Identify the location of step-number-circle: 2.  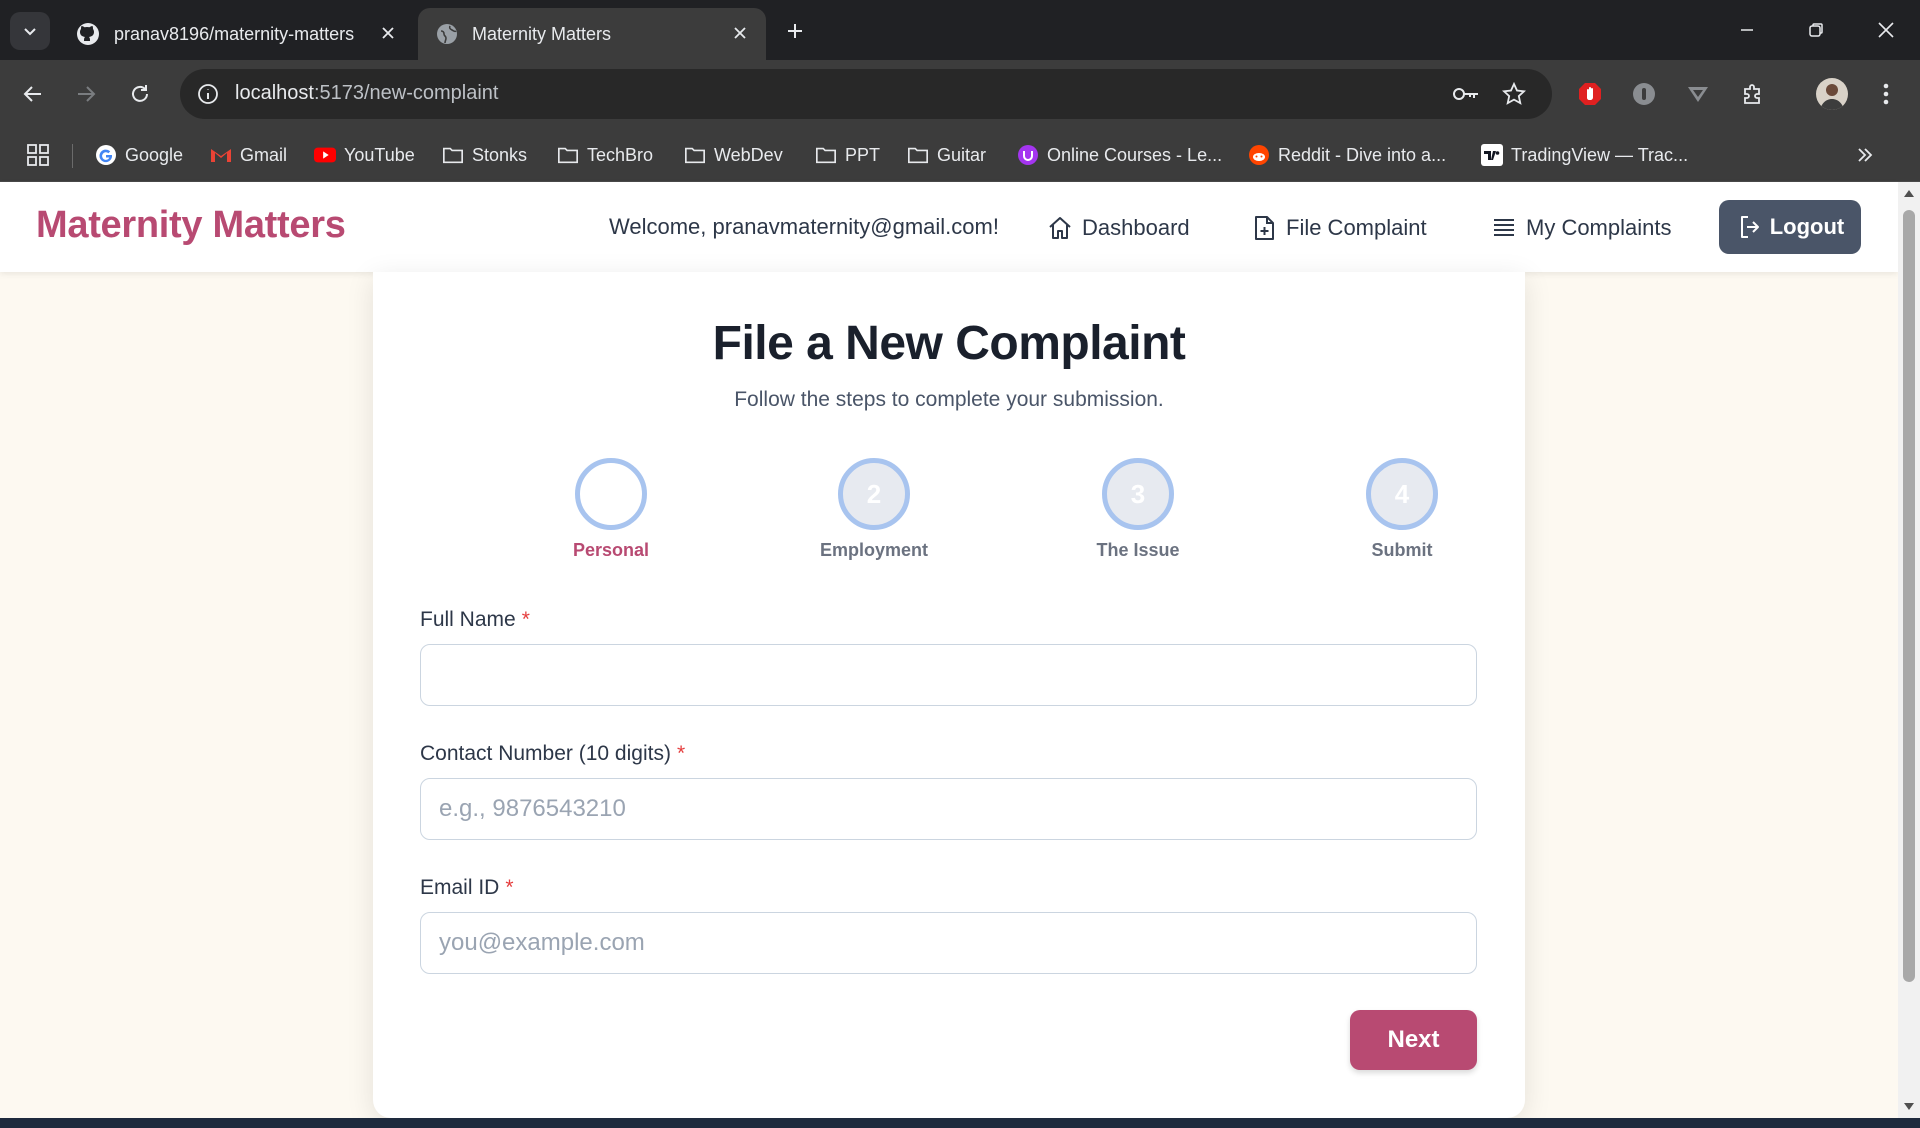
(874, 494).